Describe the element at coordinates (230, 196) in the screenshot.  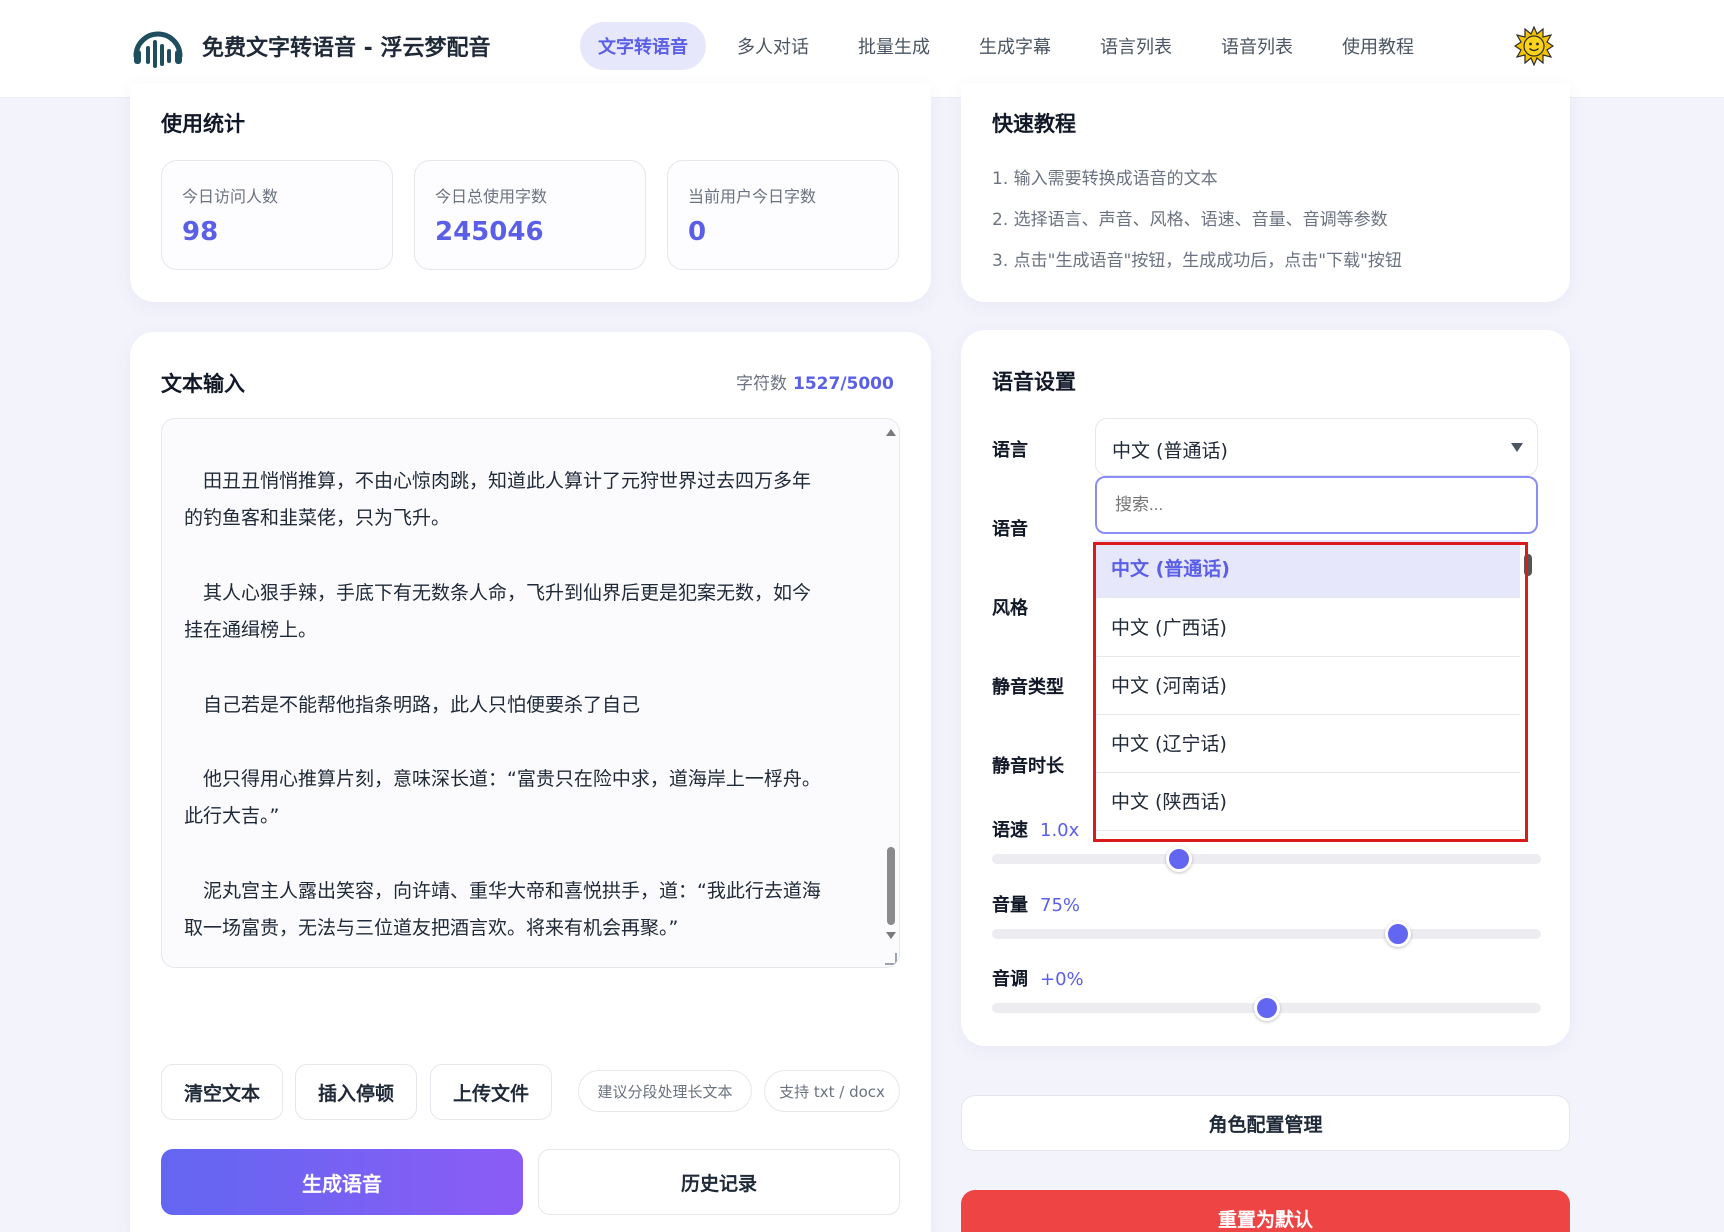
I see `stat-label: 今日访问人数` at that location.